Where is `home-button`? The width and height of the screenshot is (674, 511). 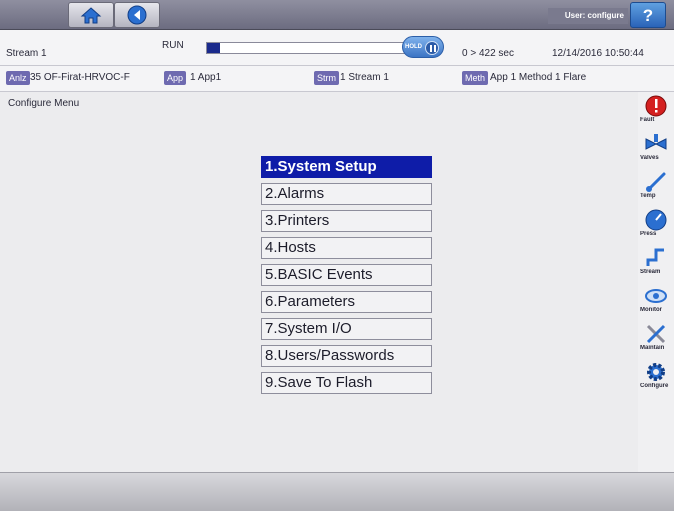
home-button is located at coordinates (91, 15).